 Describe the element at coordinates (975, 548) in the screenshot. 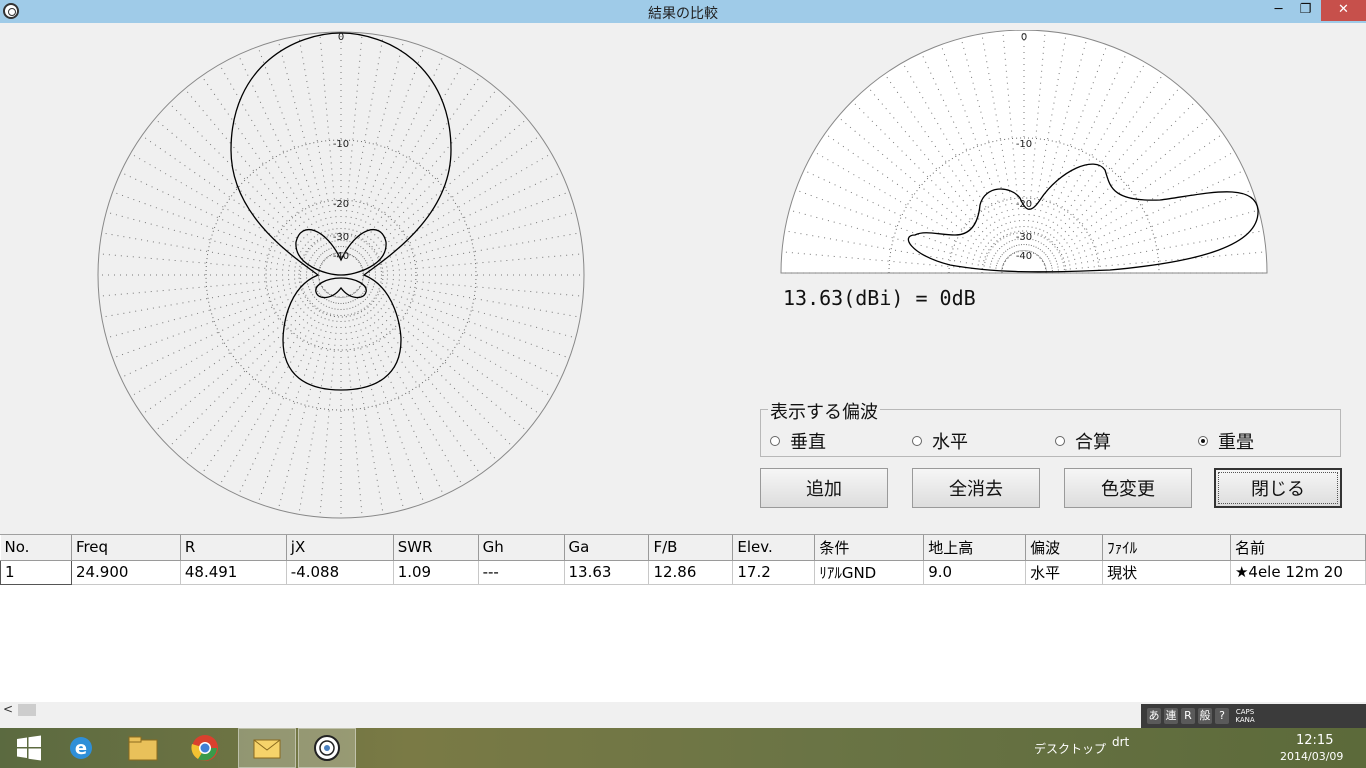

I see `column-header: 地上高` at that location.